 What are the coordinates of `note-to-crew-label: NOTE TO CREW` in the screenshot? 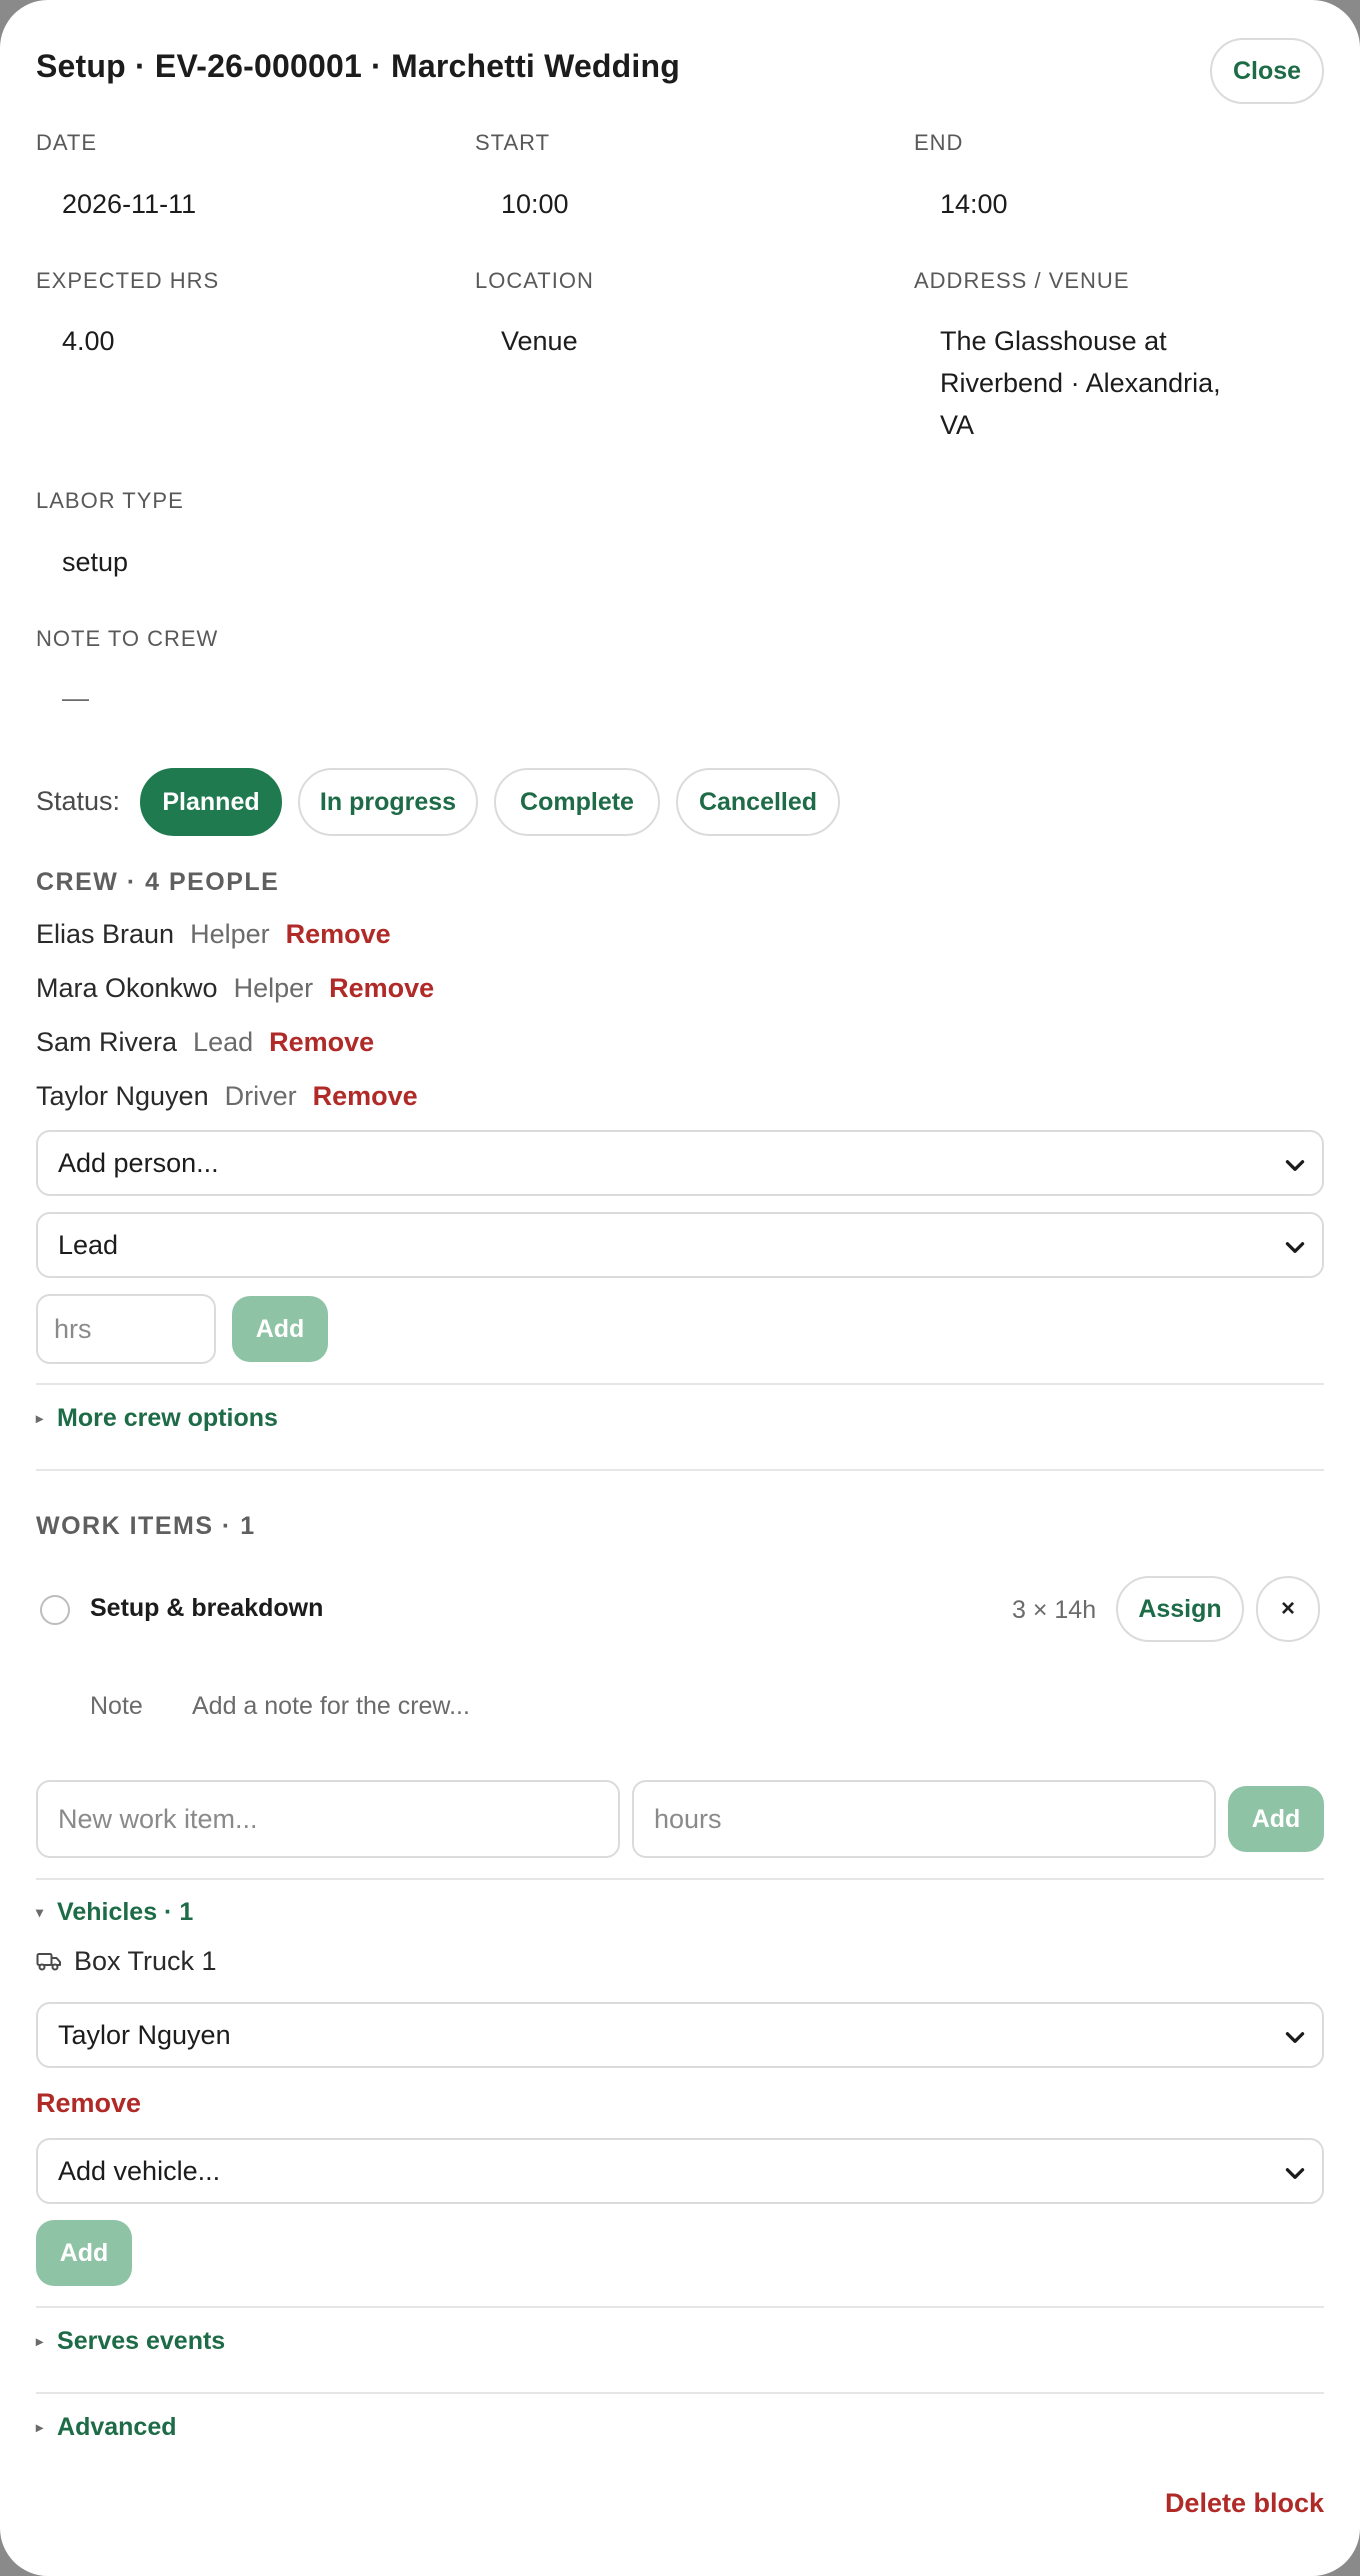 It's located at (127, 638).